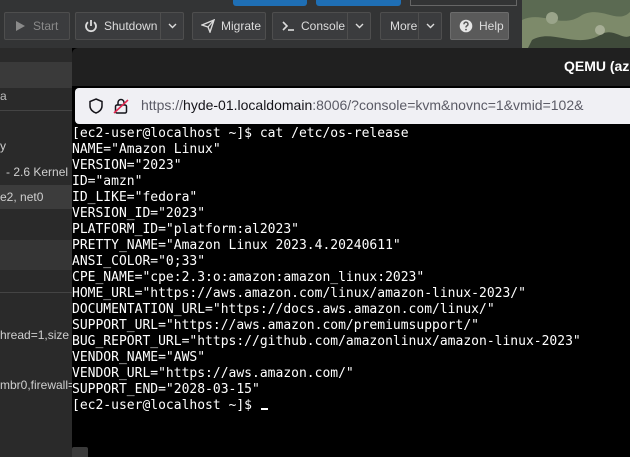 The image size is (630, 457). I want to click on more-label: More, so click(404, 26).